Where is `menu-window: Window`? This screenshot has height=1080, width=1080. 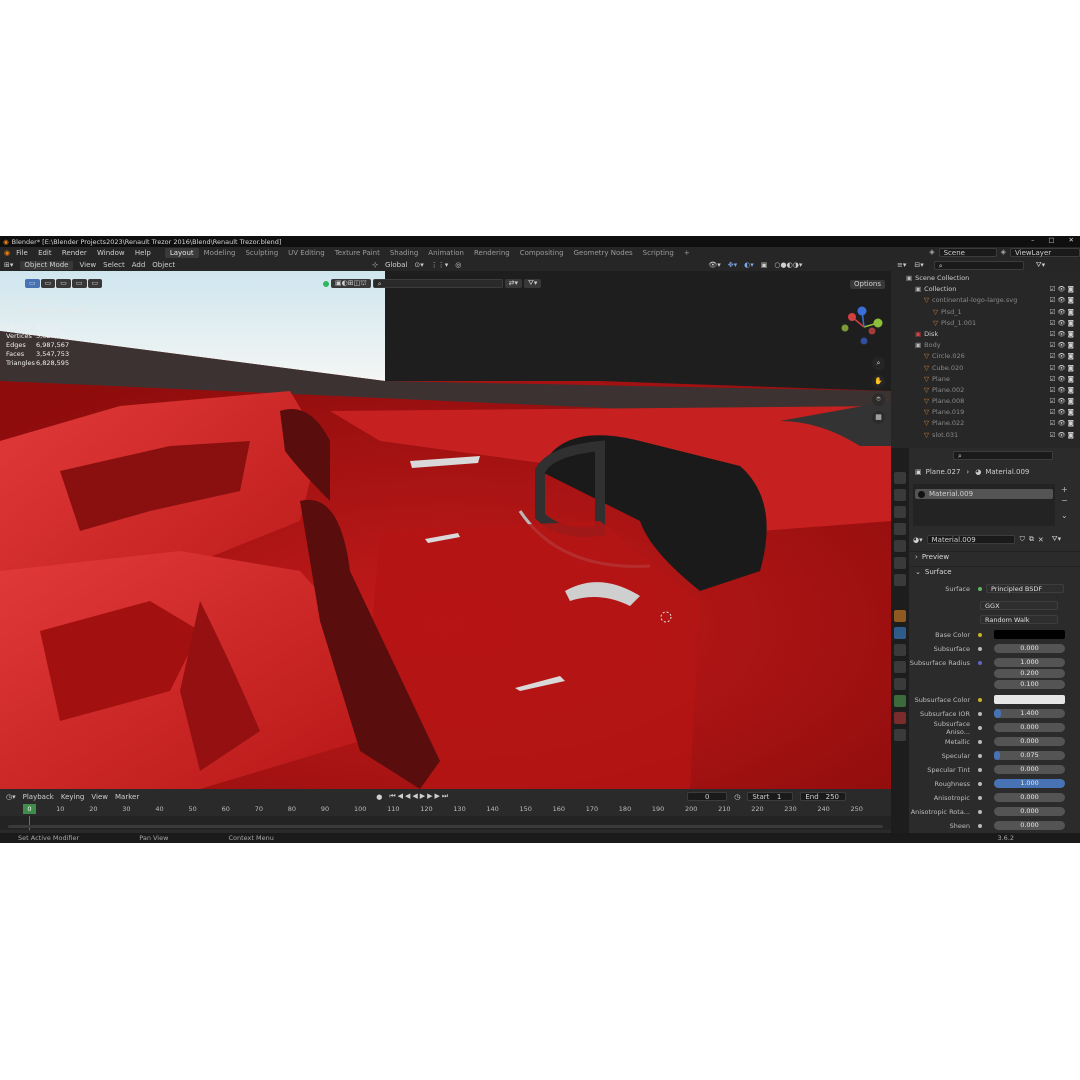 menu-window: Window is located at coordinates (111, 253).